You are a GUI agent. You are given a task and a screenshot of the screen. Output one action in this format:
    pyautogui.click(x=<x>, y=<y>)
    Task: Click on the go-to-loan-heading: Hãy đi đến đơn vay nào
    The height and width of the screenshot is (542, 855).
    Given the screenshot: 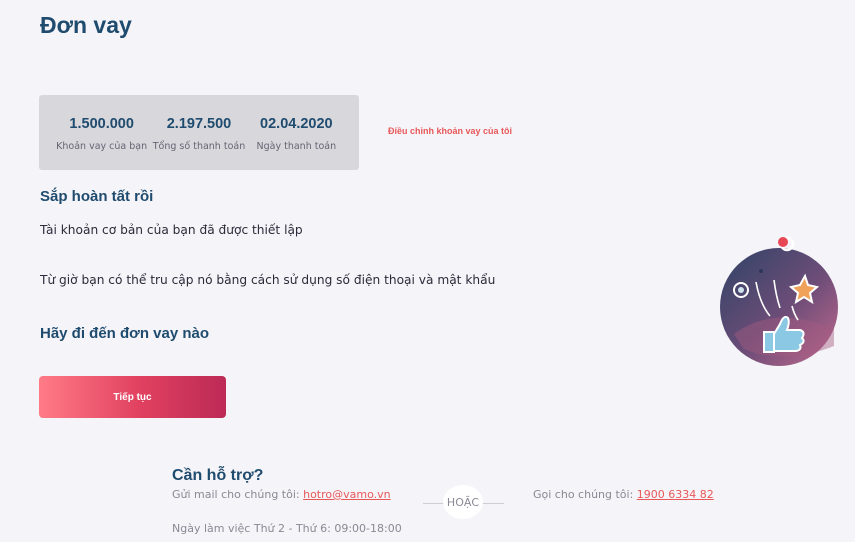 What is the action you would take?
    pyautogui.click(x=125, y=333)
    